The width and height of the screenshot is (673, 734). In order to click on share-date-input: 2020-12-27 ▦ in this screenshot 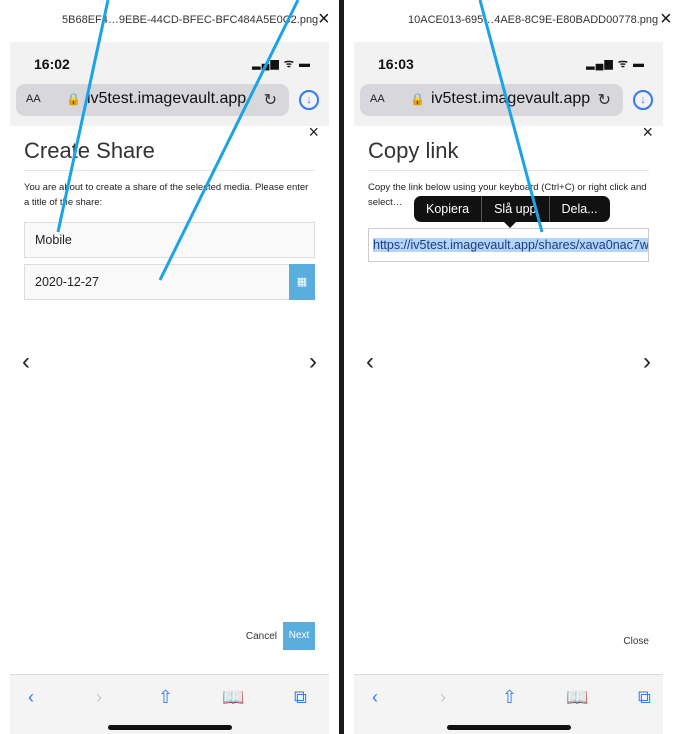, I will do `click(169, 282)`.